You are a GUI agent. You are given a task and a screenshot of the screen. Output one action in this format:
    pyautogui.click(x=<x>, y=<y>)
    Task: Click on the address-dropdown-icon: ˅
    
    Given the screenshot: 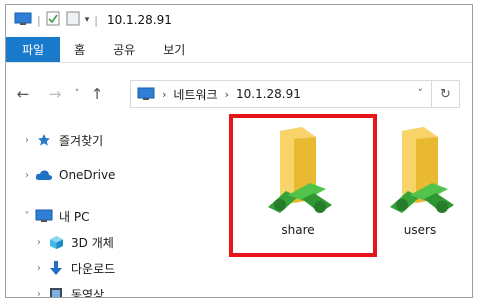 What is the action you would take?
    pyautogui.click(x=421, y=93)
    